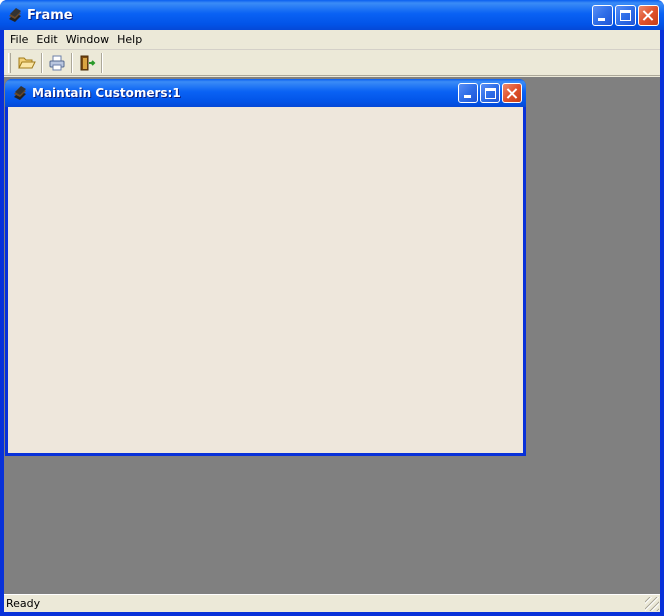 This screenshot has height=616, width=664. I want to click on window-title: Frame, so click(50, 15).